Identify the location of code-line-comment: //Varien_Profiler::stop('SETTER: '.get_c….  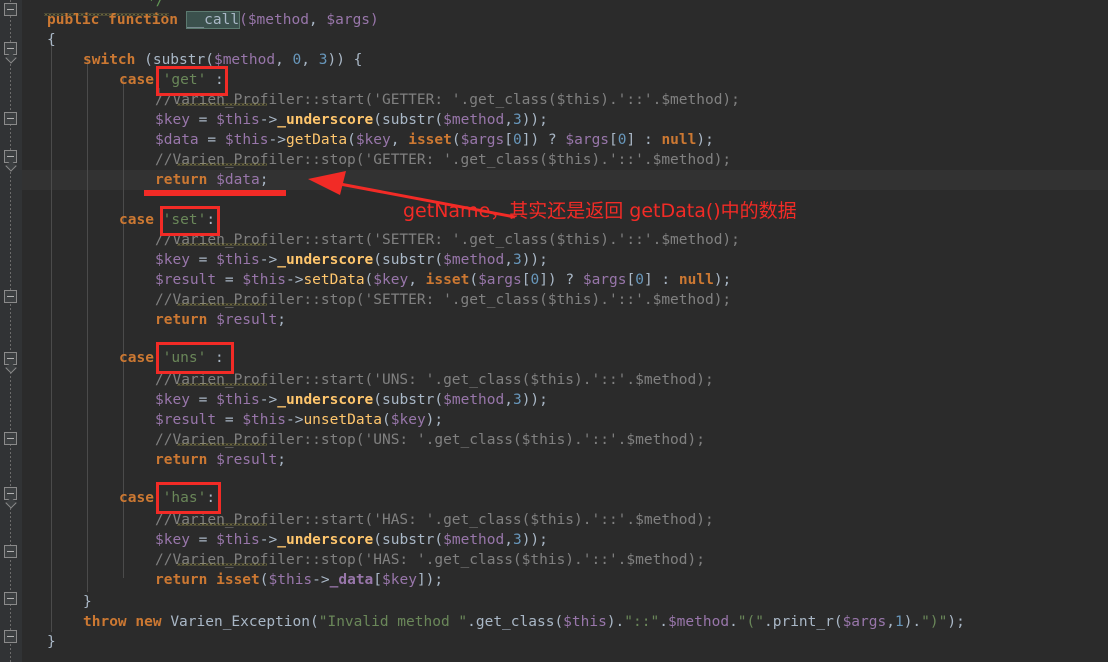
(443, 300).